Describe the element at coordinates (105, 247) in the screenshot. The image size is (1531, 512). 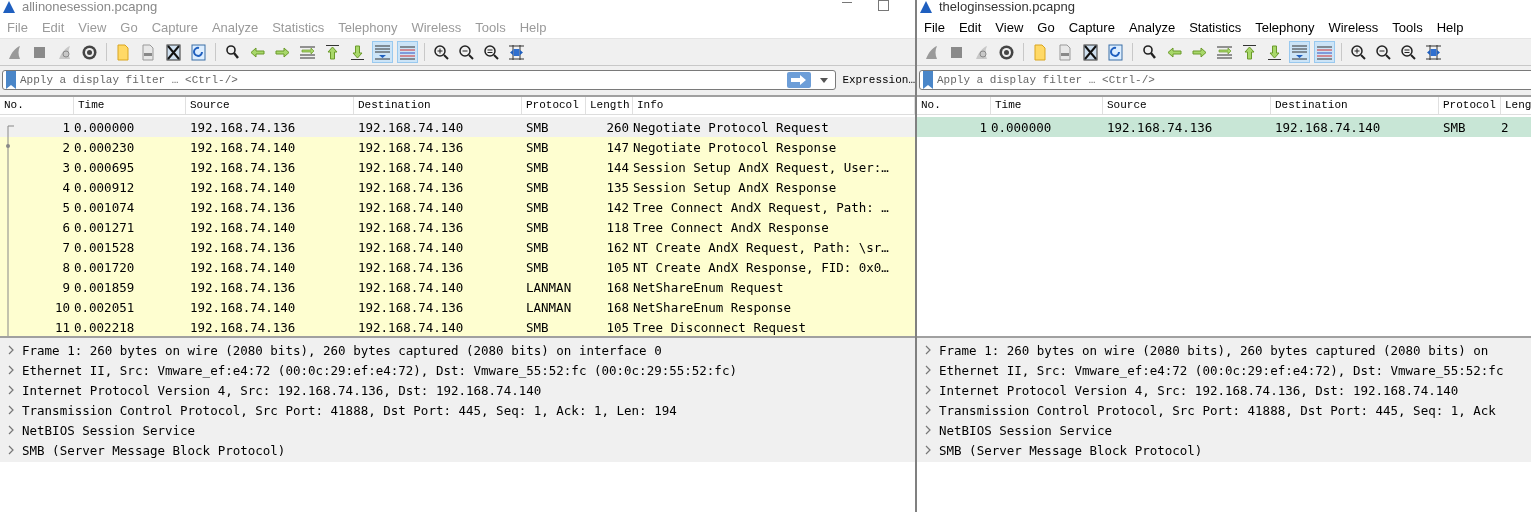
I see `table-cell-text: 0.001528` at that location.